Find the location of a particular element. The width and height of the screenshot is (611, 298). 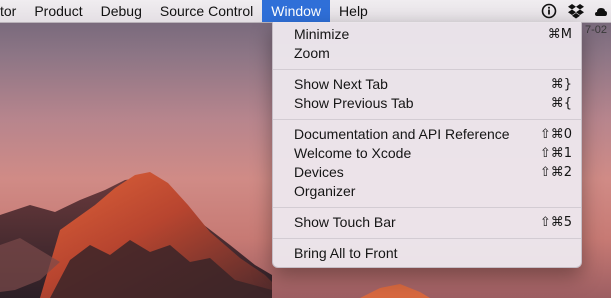

menu-item-label: Minimize is located at coordinates (322, 34).